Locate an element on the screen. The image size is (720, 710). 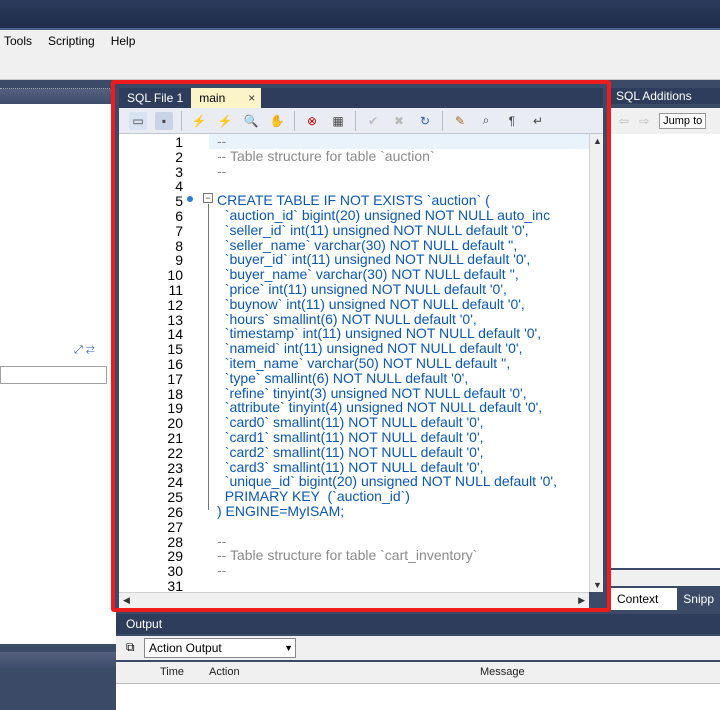
column-message: Message is located at coordinates (502, 672).